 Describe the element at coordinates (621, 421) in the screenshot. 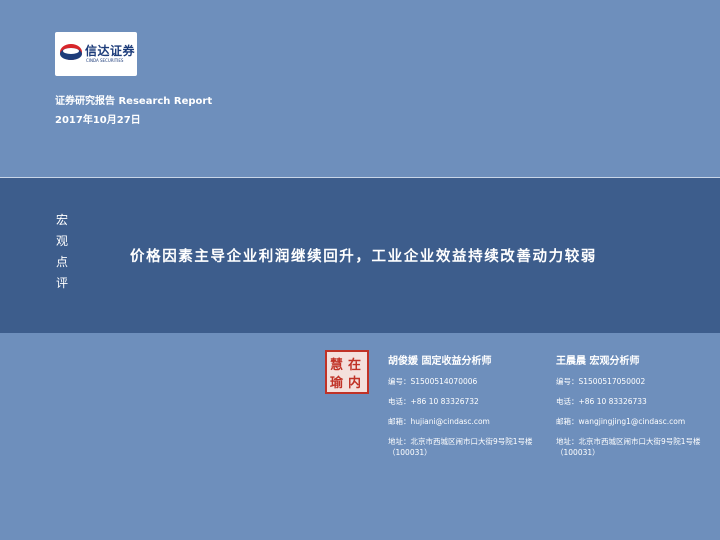

I see `analyst-email: 邮箱：wangjingjing1@cindasc.com` at that location.